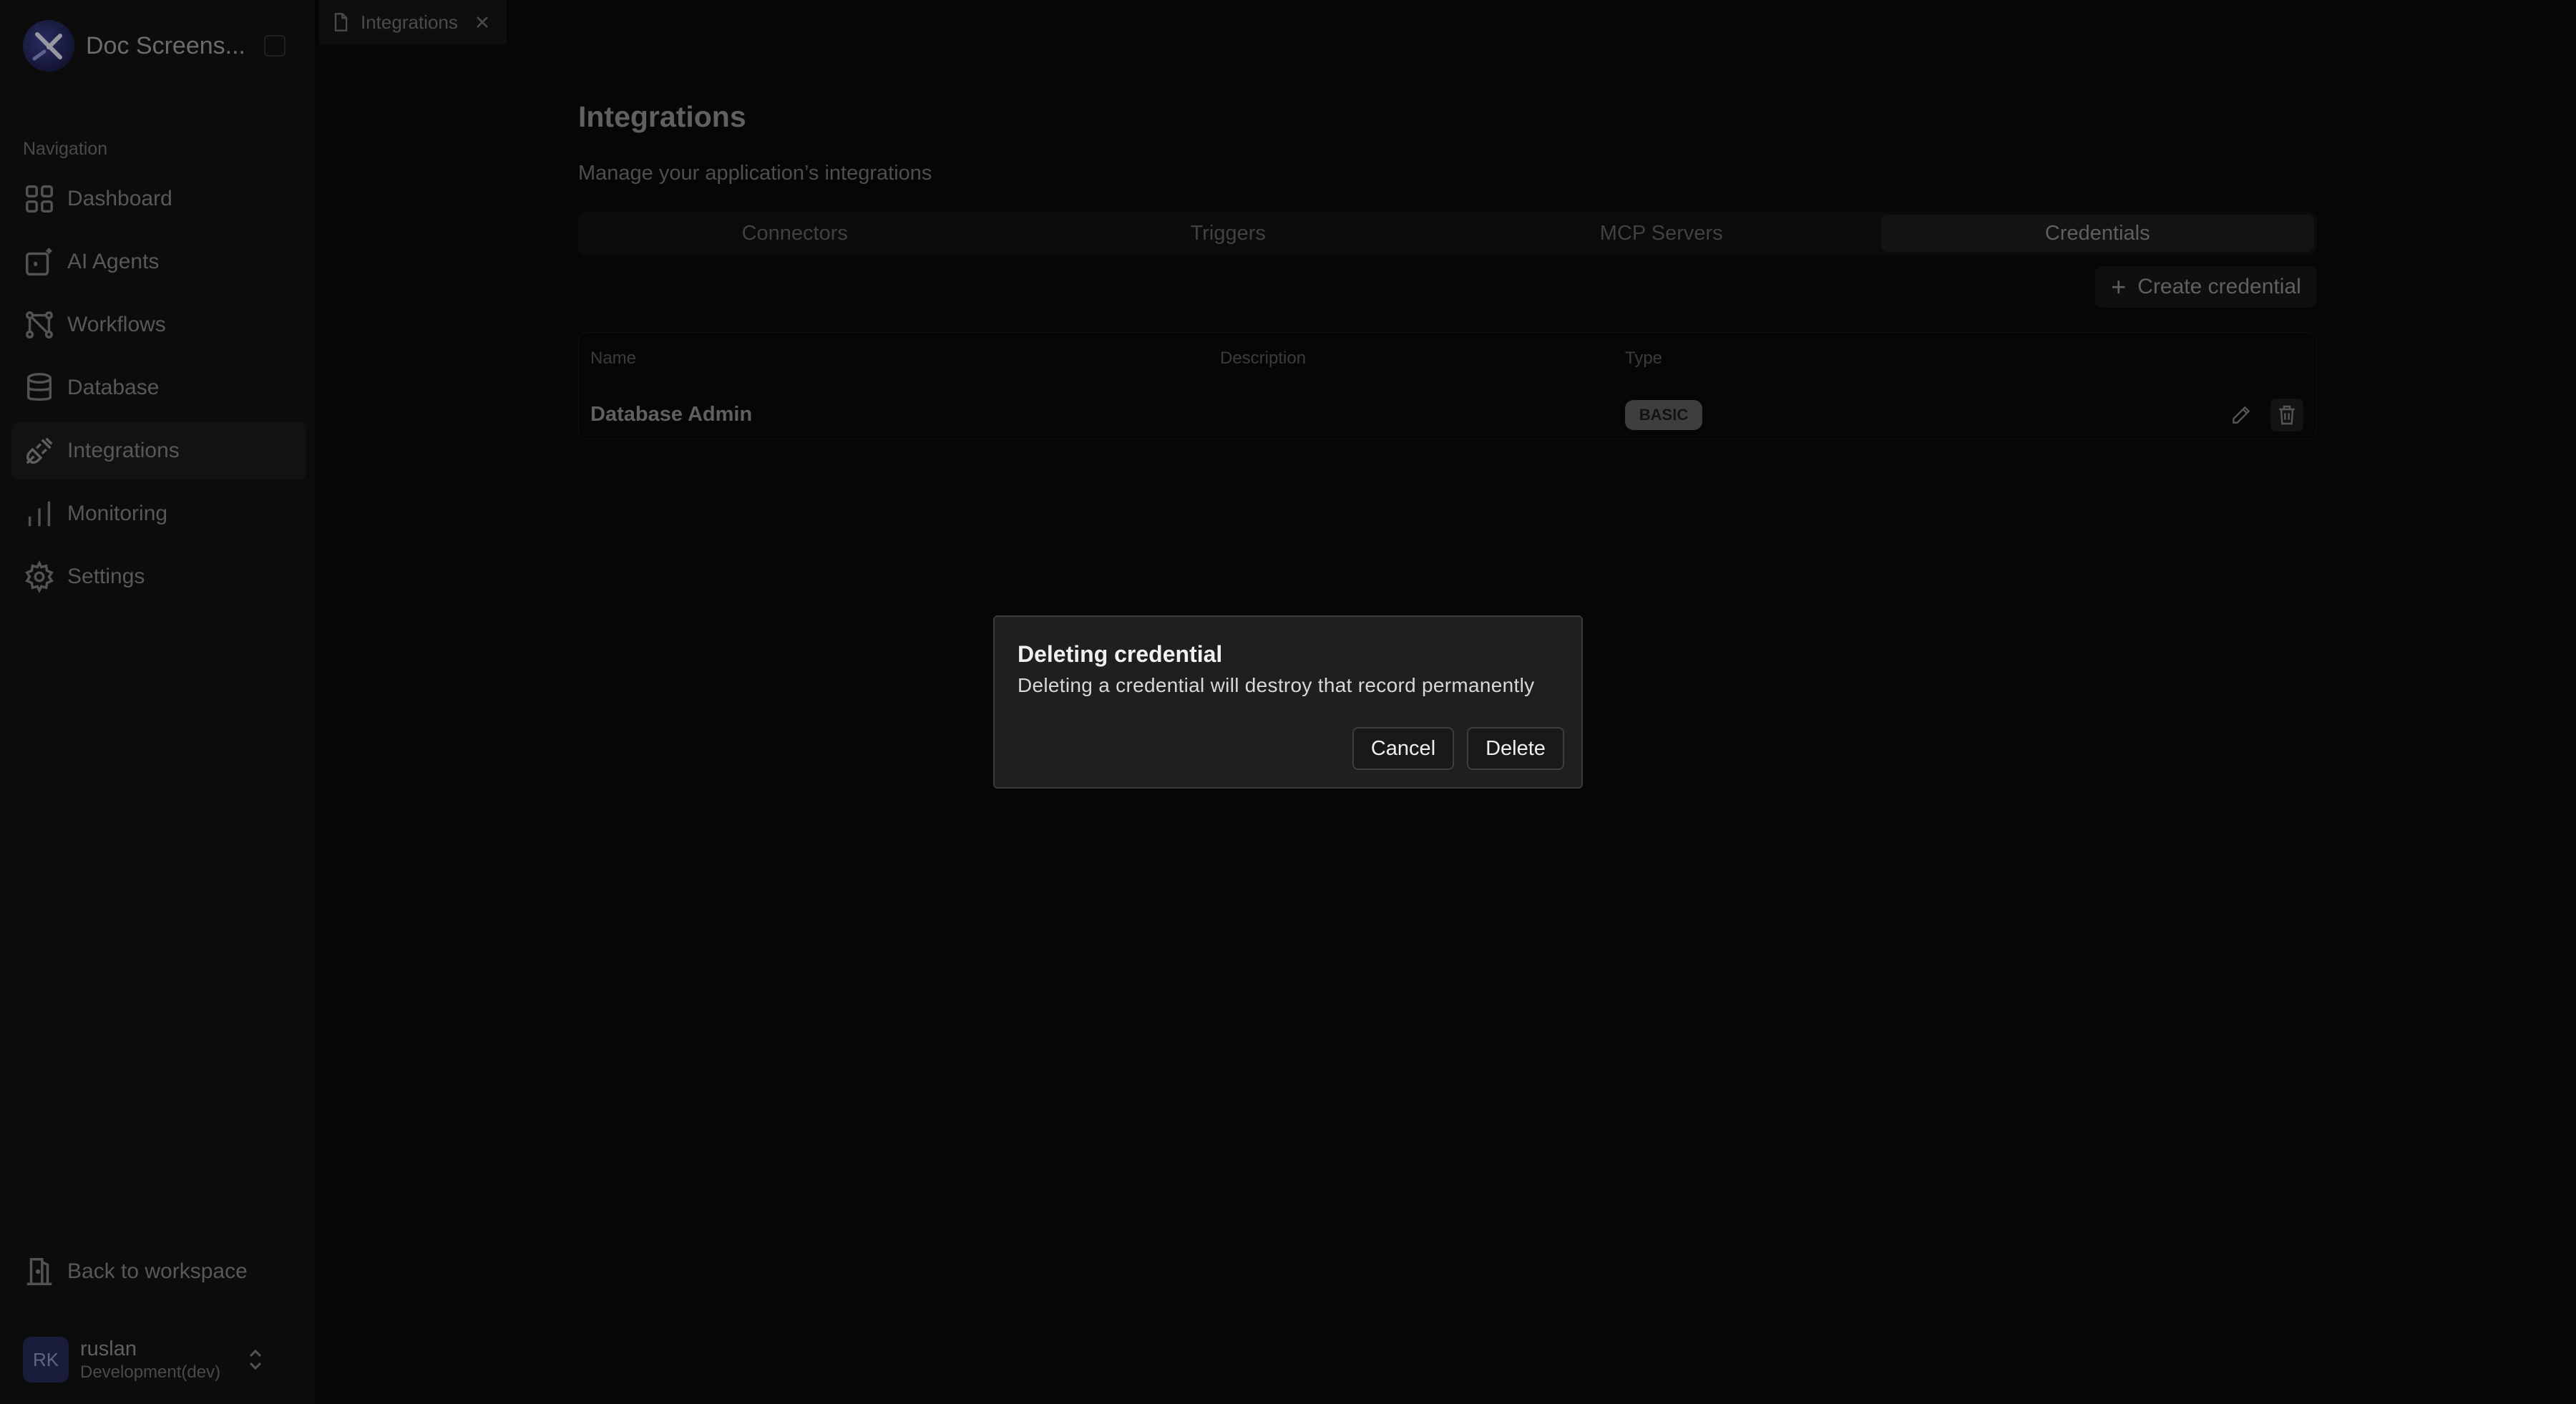 The width and height of the screenshot is (2576, 1404). What do you see at coordinates (1120, 654) in the screenshot?
I see `dialog-title: Deleting credential` at bounding box center [1120, 654].